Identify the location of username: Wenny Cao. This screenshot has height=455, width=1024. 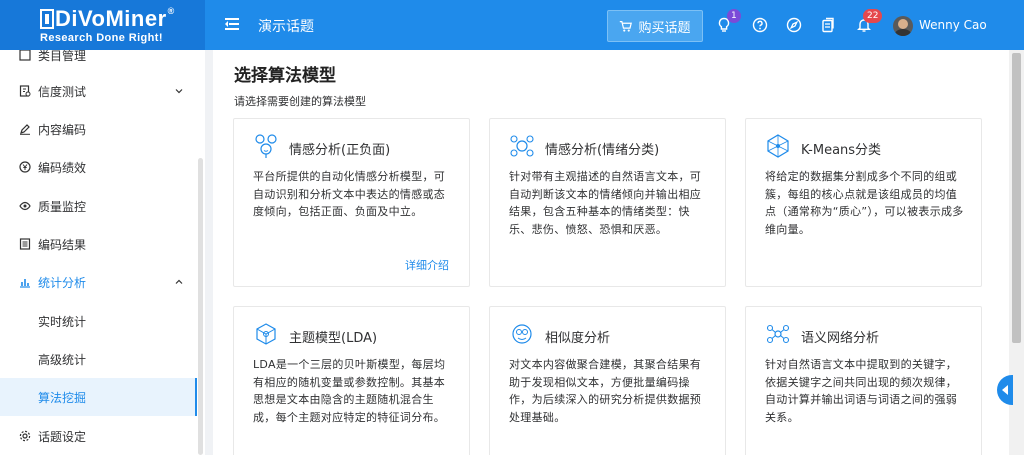
(953, 25).